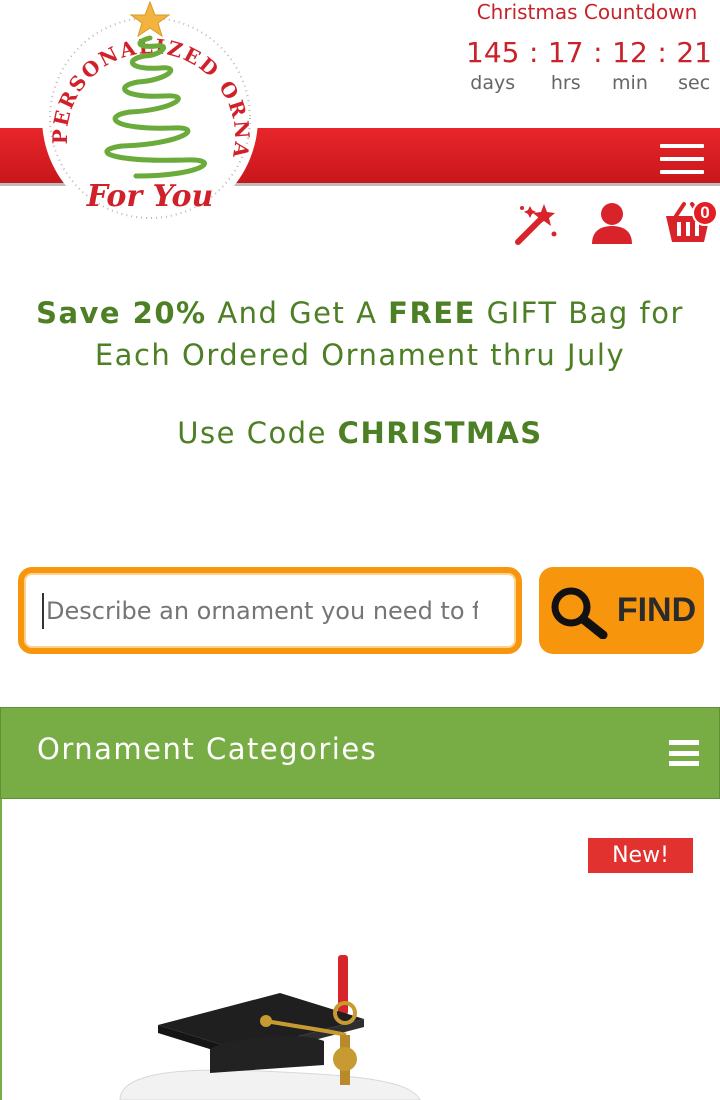 This screenshot has width=720, height=1100. What do you see at coordinates (694, 52) in the screenshot?
I see `countdown-seconds-value: 21` at bounding box center [694, 52].